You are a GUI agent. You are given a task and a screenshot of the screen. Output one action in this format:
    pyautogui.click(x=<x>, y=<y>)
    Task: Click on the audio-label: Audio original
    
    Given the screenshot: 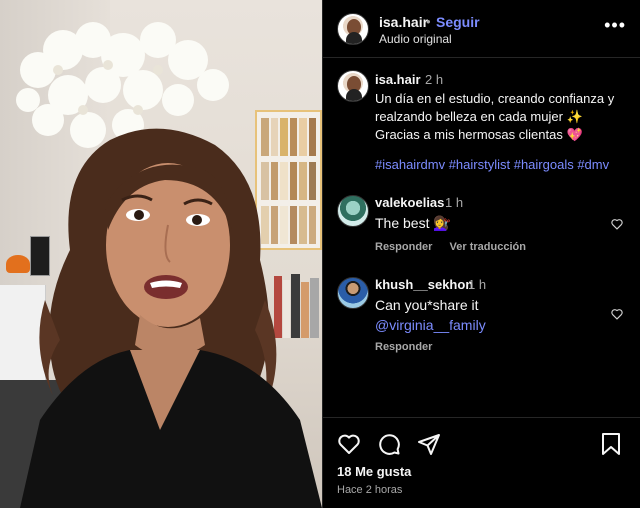 What is the action you would take?
    pyautogui.click(x=415, y=39)
    